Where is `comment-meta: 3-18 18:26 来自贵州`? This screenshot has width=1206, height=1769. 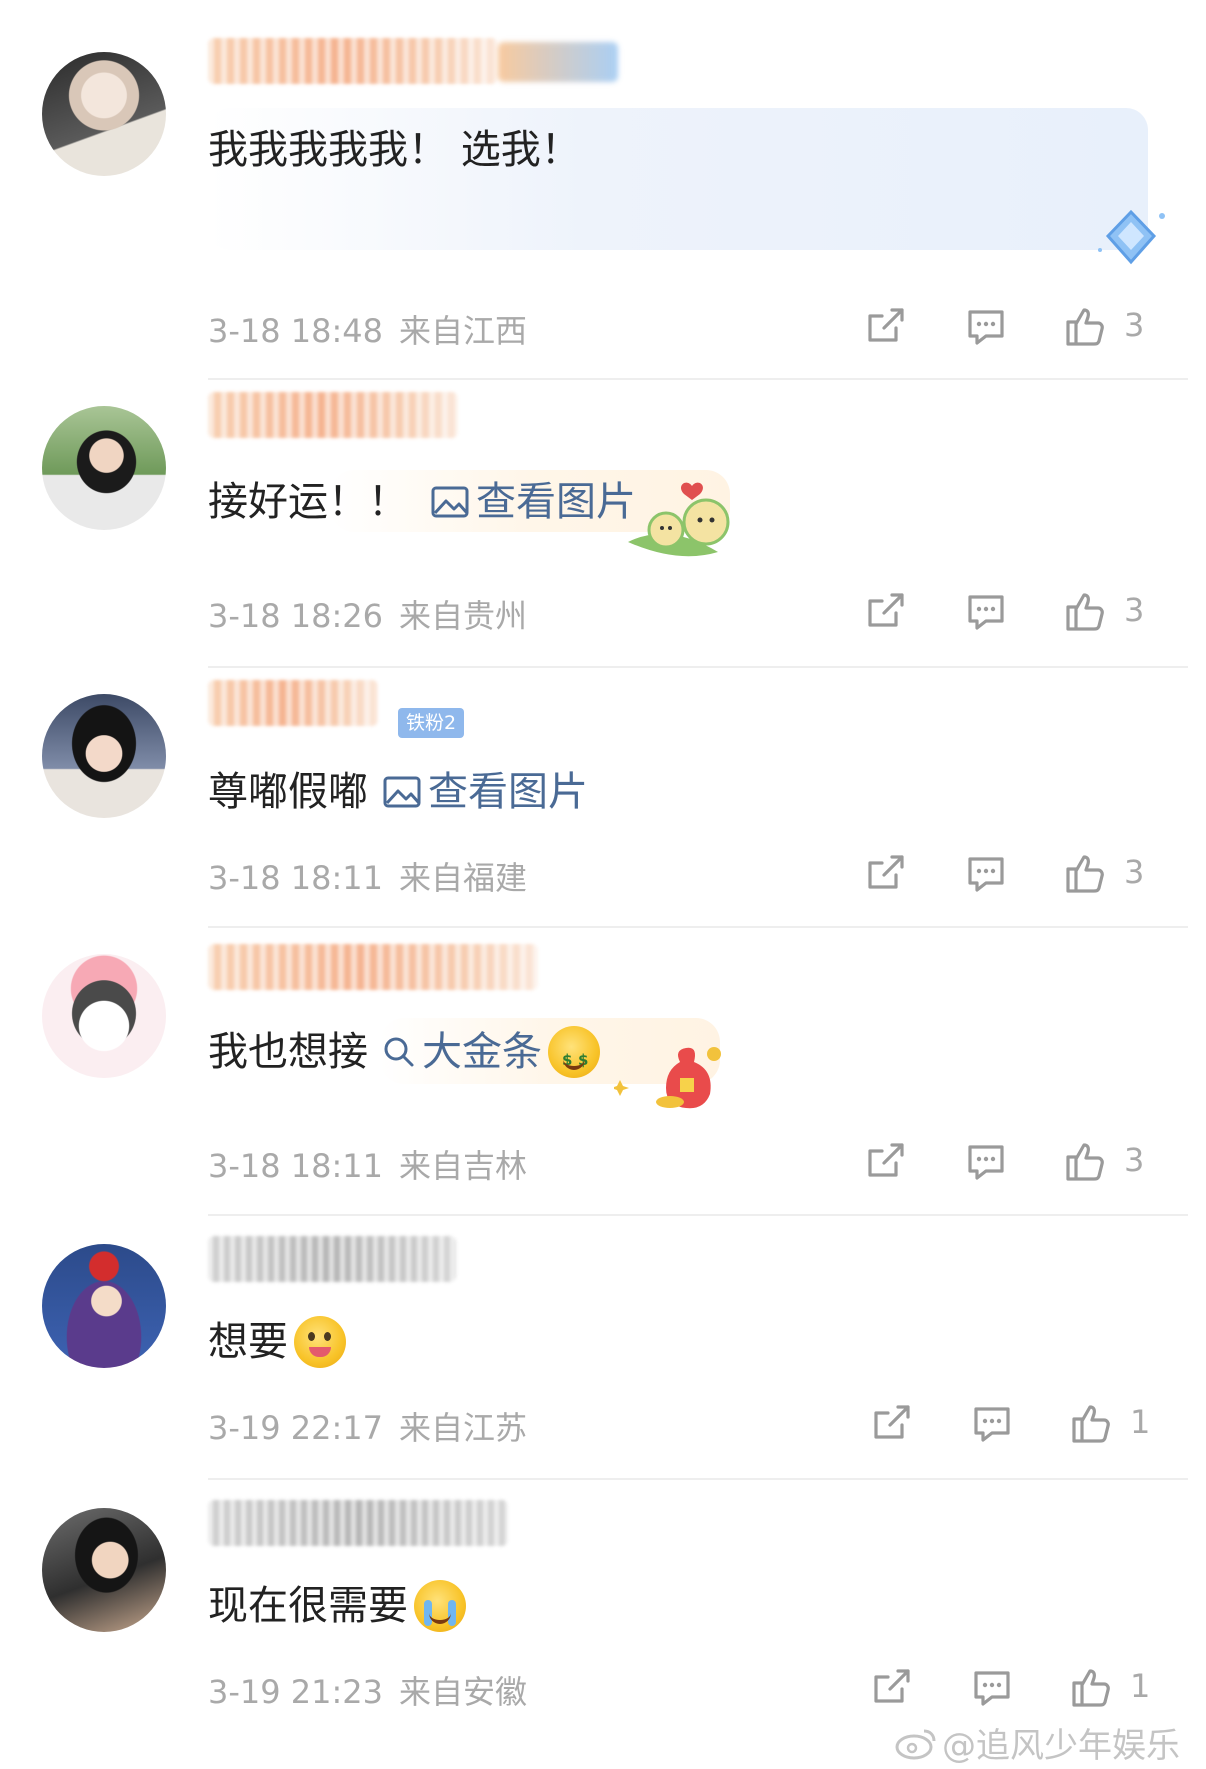 comment-meta: 3-18 18:26 来自贵州 is located at coordinates (367, 614).